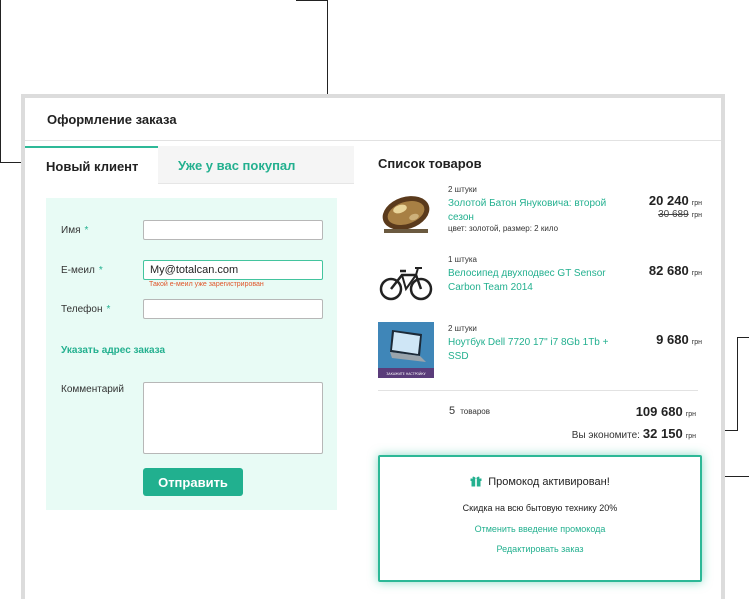 The width and height of the screenshot is (749, 600). I want to click on product-price: 20 240 грн, so click(675, 200).